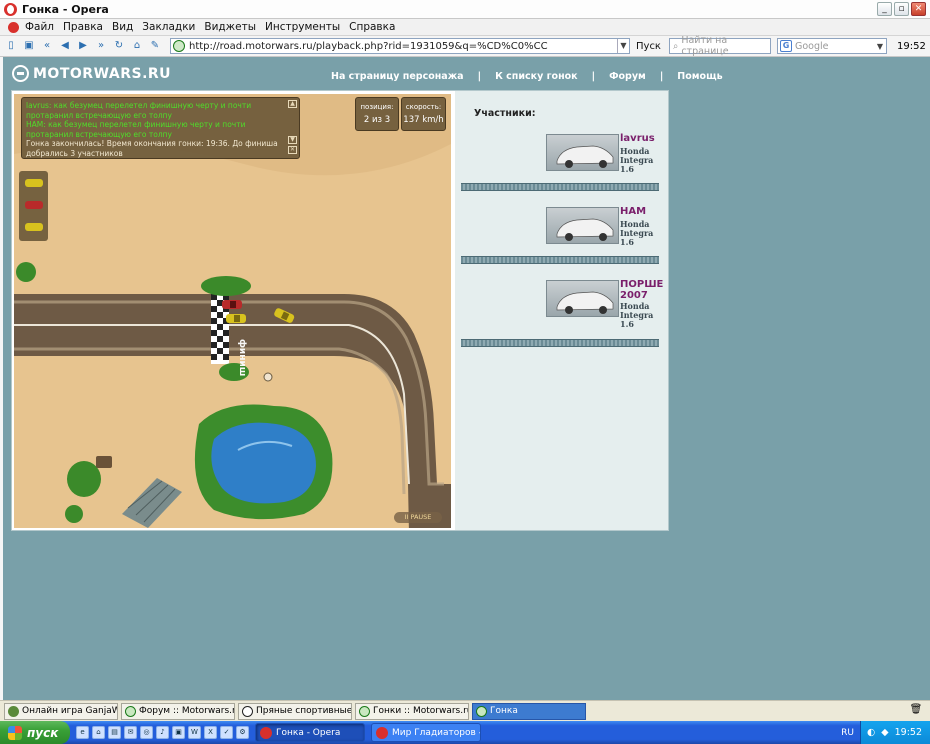 This screenshot has height=744, width=930. I want to click on google-icon: G, so click(785, 46).